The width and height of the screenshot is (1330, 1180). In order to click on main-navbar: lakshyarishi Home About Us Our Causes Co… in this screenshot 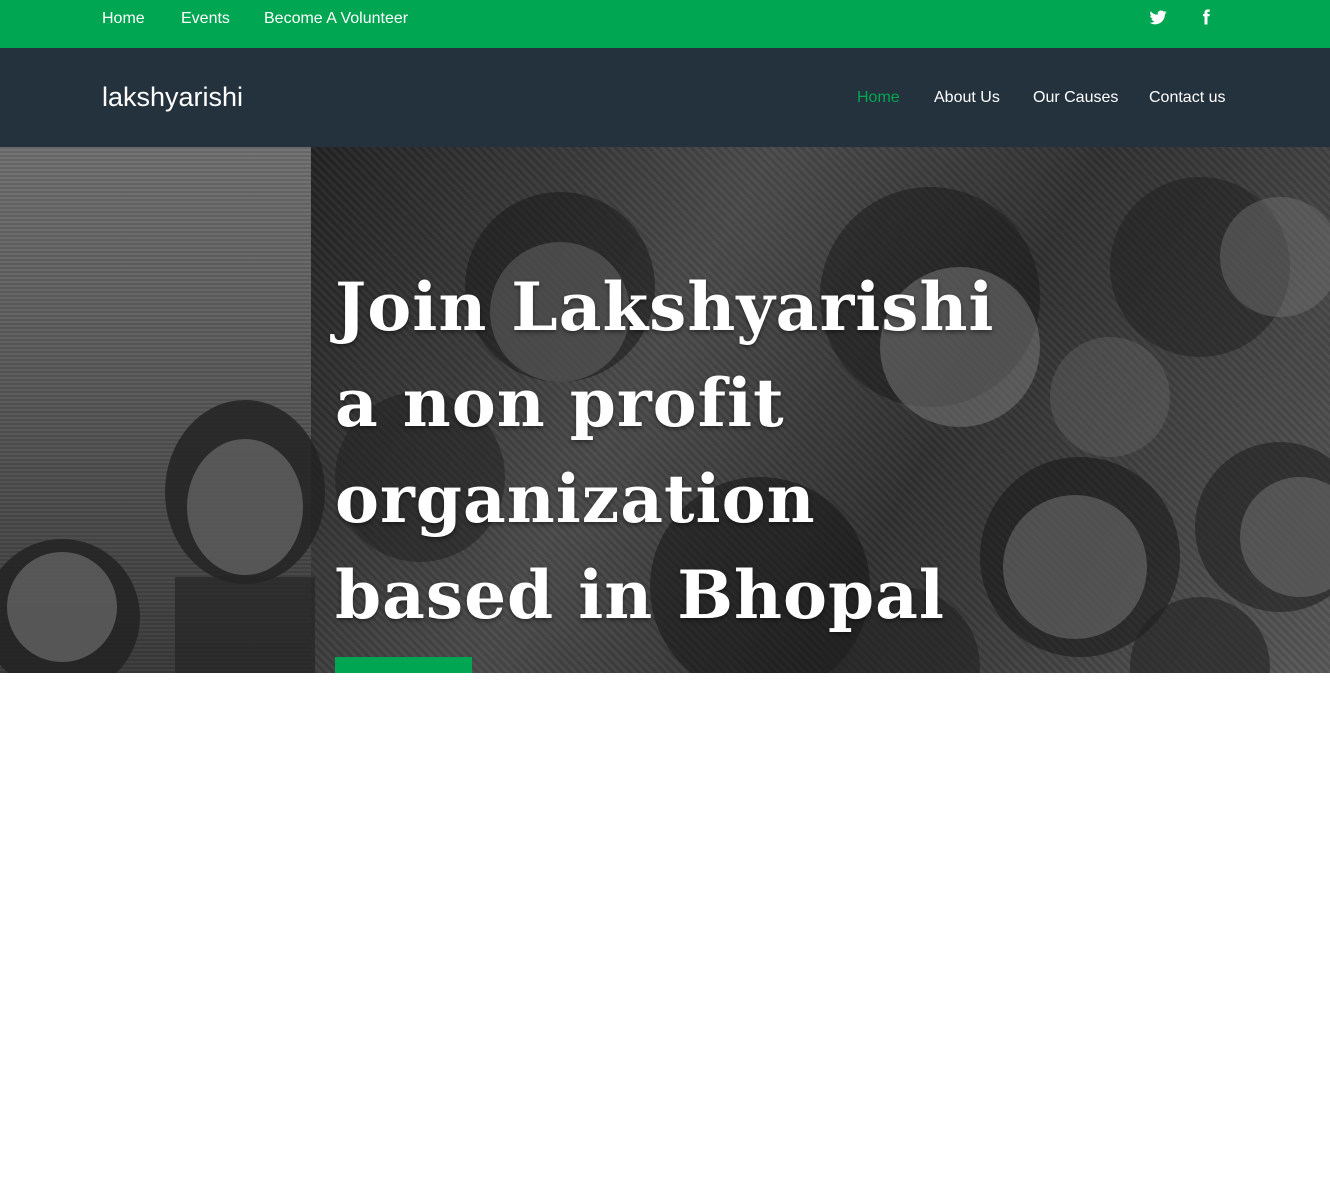, I will do `click(665, 97)`.